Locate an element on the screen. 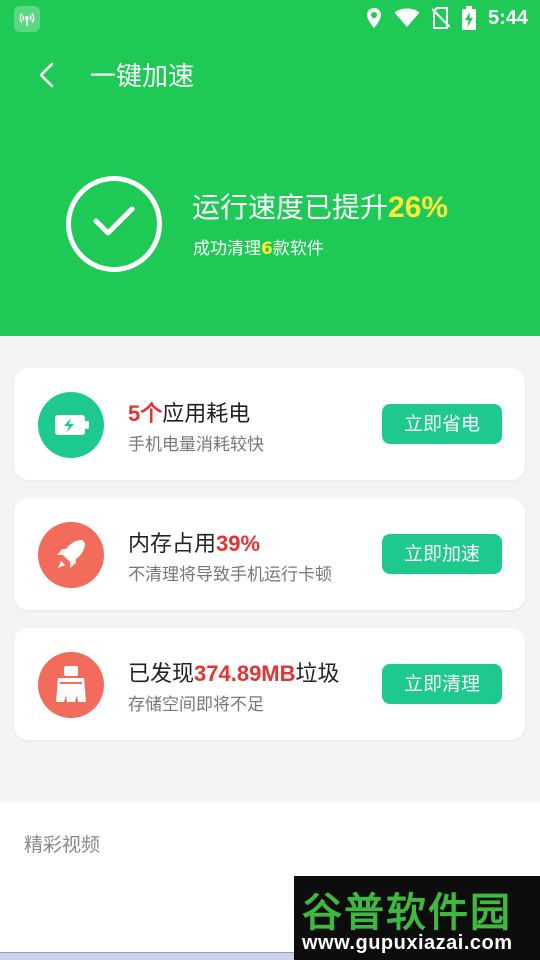 The height and width of the screenshot is (960, 540). broom-icon is located at coordinates (71, 685).